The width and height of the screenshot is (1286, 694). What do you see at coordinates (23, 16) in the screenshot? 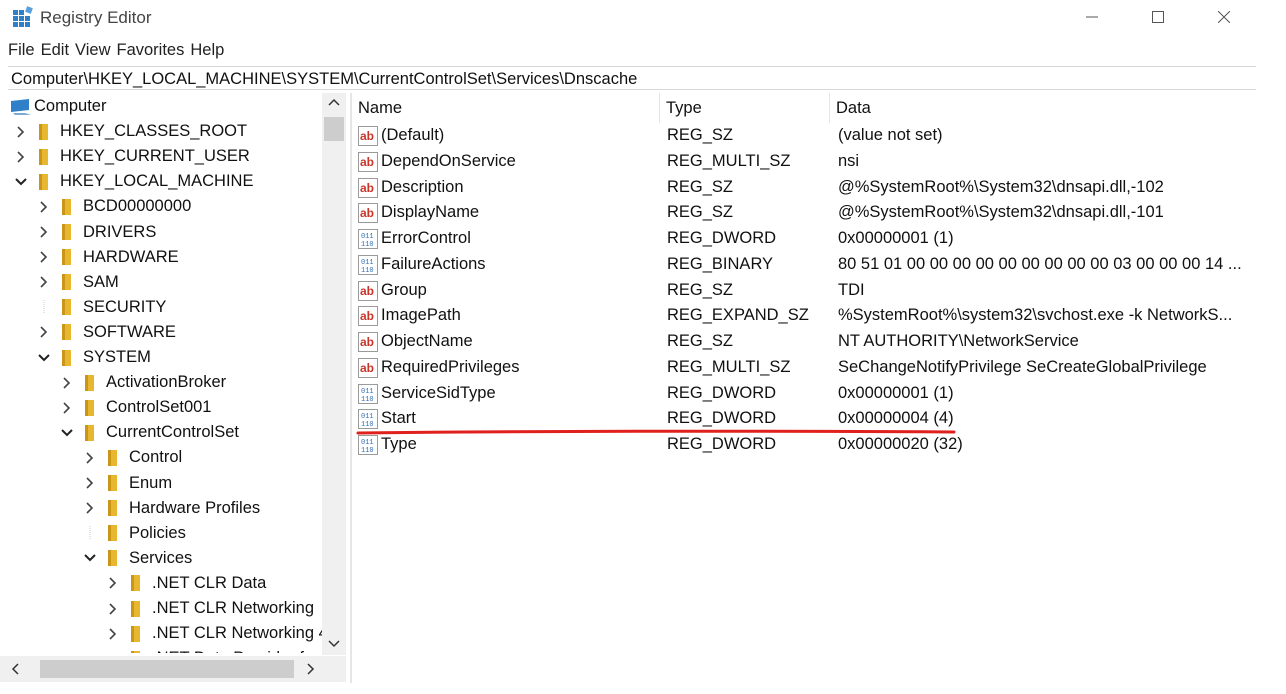
I see `registry-editor-icon` at bounding box center [23, 16].